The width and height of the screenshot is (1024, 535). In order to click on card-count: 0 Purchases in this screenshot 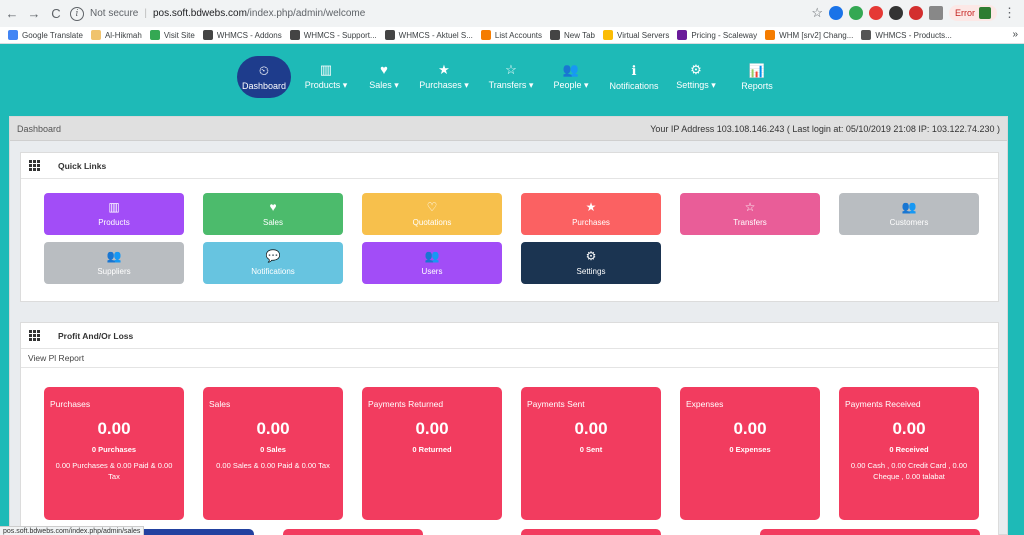, I will do `click(114, 449)`.